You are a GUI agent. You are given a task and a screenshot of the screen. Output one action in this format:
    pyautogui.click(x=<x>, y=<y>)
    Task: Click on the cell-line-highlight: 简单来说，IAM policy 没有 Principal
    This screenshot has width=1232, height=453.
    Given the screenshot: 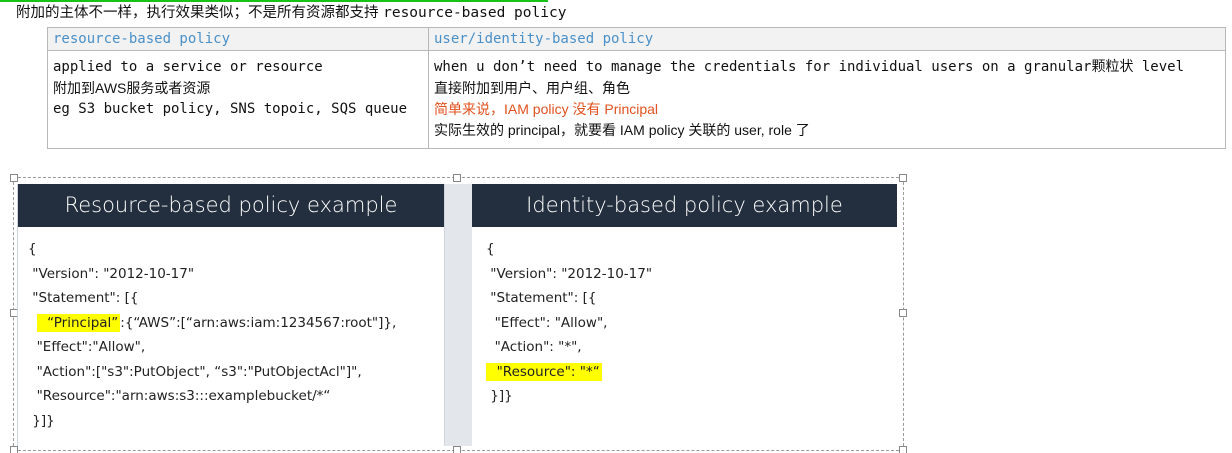 What is the action you would take?
    pyautogui.click(x=546, y=109)
    